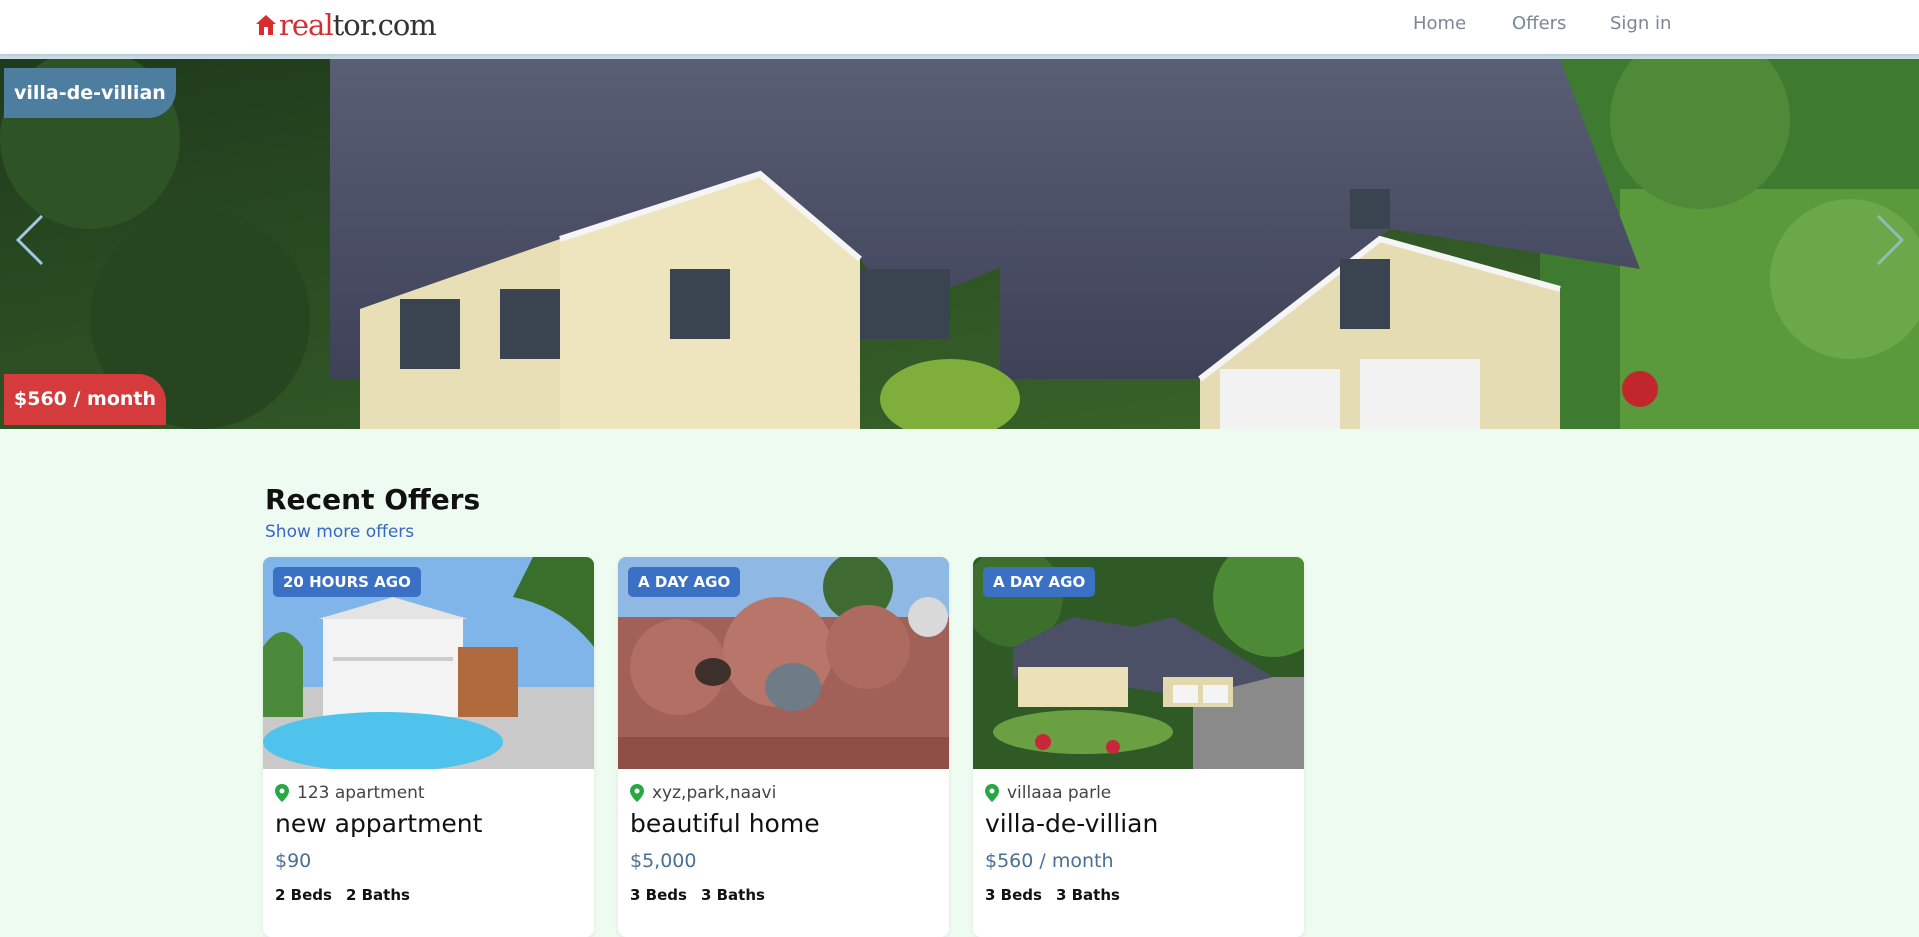 This screenshot has width=1919, height=937. I want to click on hero-property-name: villa-de-villian, so click(90, 93).